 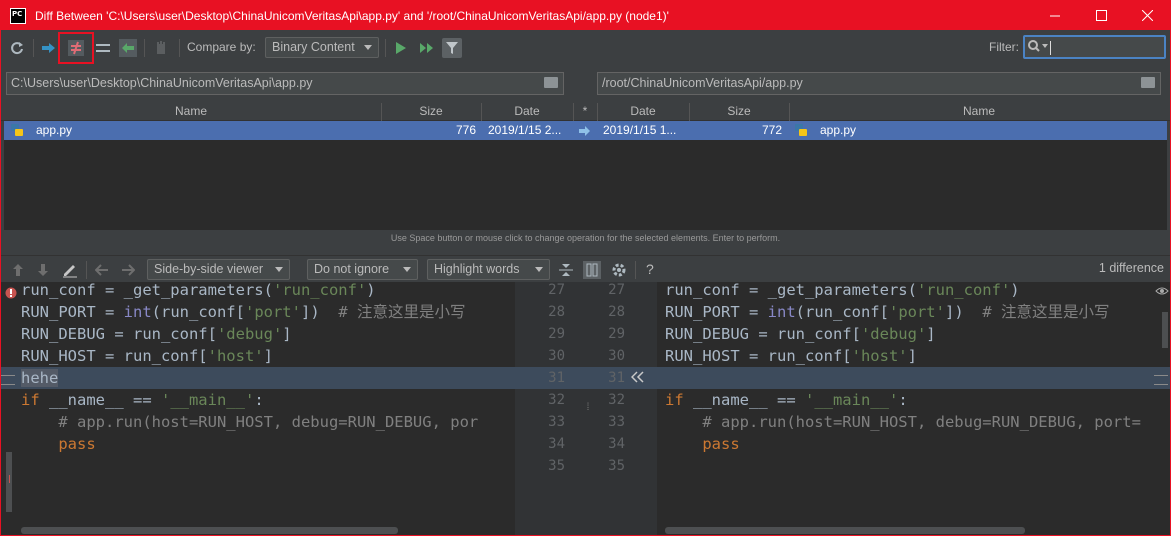 What do you see at coordinates (103, 48) in the screenshot?
I see `show-equal-button` at bounding box center [103, 48].